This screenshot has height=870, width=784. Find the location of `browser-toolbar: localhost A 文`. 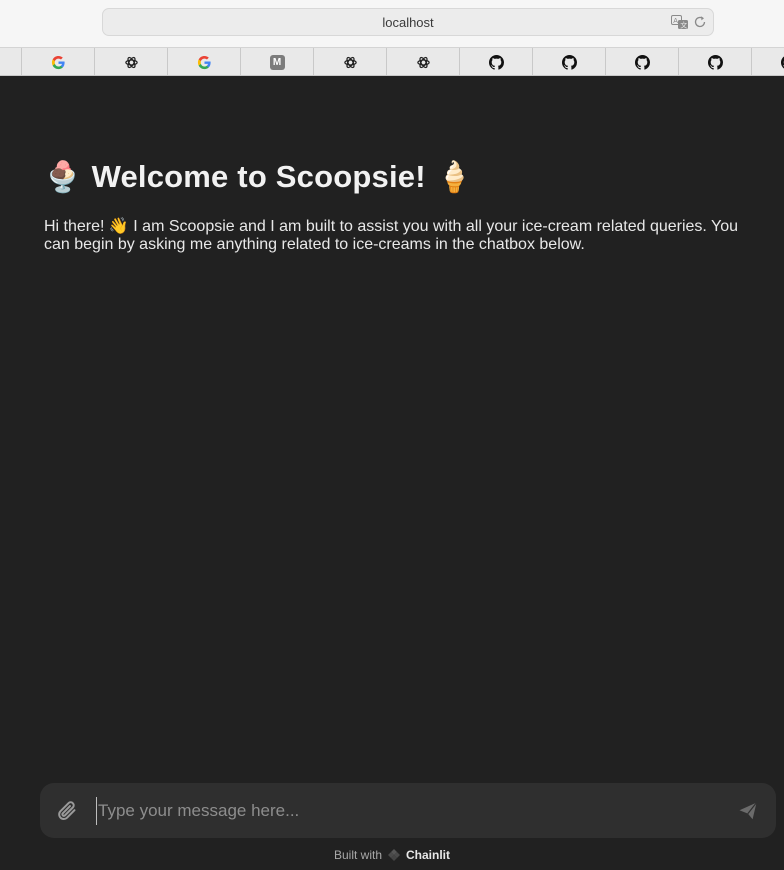

browser-toolbar: localhost A 文 is located at coordinates (392, 24).